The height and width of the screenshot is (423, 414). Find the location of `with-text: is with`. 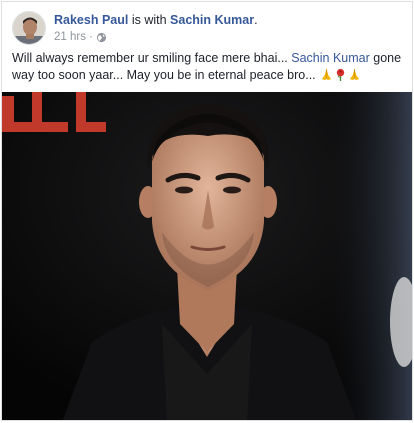

with-text: is with is located at coordinates (149, 20).